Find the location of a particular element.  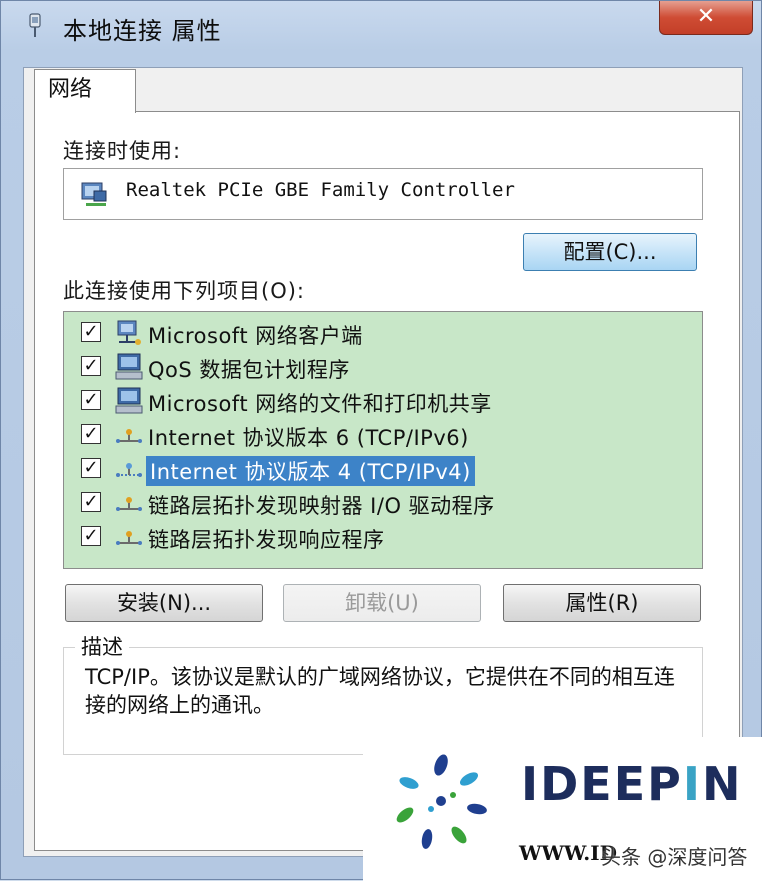

adapter-field: Realtek PCIe GBE Family Controller is located at coordinates (383, 194).